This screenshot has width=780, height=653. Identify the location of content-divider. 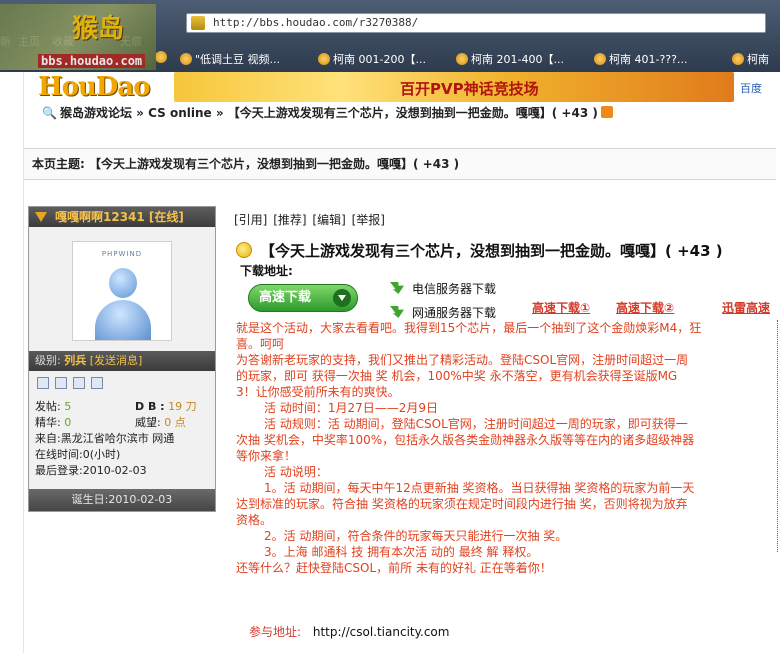
(777, 436).